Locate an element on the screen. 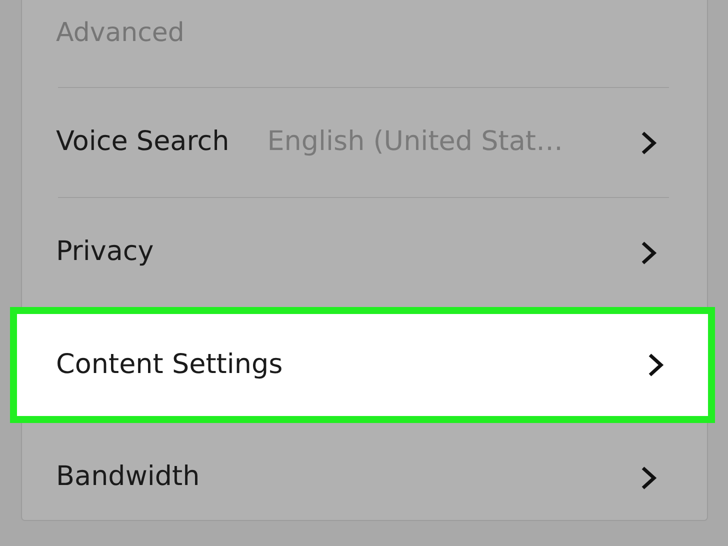  section-header: Advanced is located at coordinates (120, 33).